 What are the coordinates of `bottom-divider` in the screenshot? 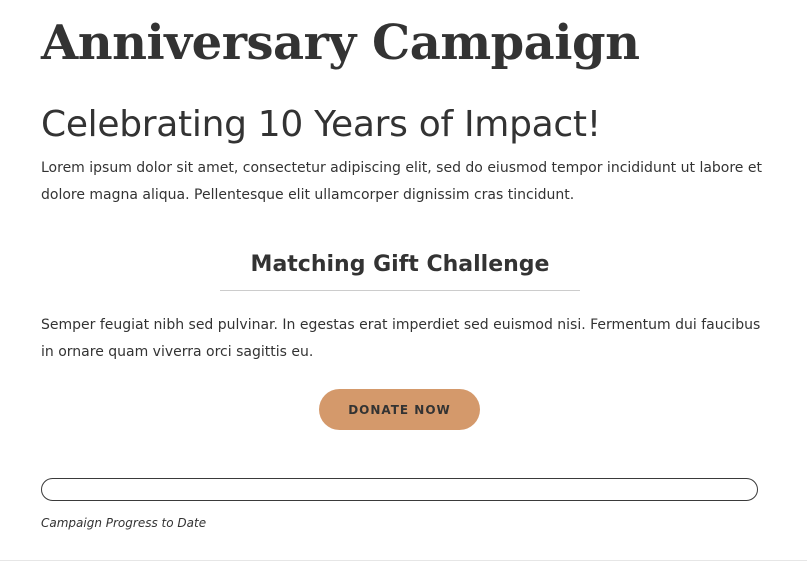 It's located at (403, 560).